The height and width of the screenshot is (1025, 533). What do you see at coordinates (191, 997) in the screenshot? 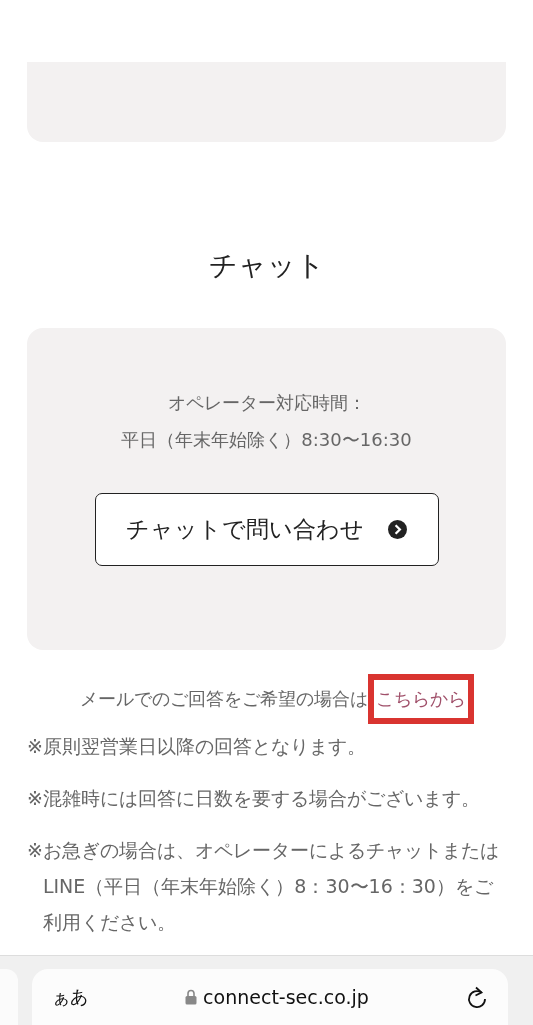
I see `lock-icon` at bounding box center [191, 997].